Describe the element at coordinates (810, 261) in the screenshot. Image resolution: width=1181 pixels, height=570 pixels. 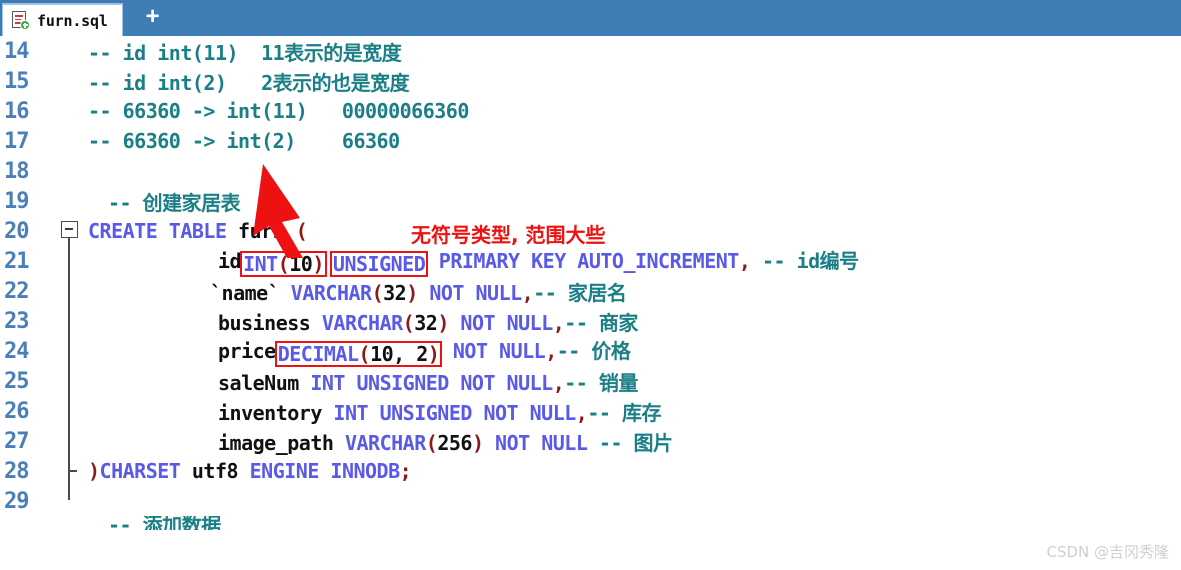
I see `inline-comment: -- id编号` at that location.